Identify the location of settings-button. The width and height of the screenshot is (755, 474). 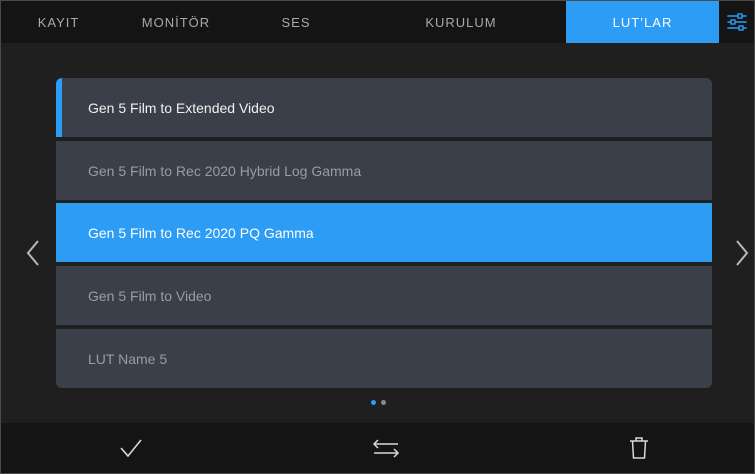
(736, 22).